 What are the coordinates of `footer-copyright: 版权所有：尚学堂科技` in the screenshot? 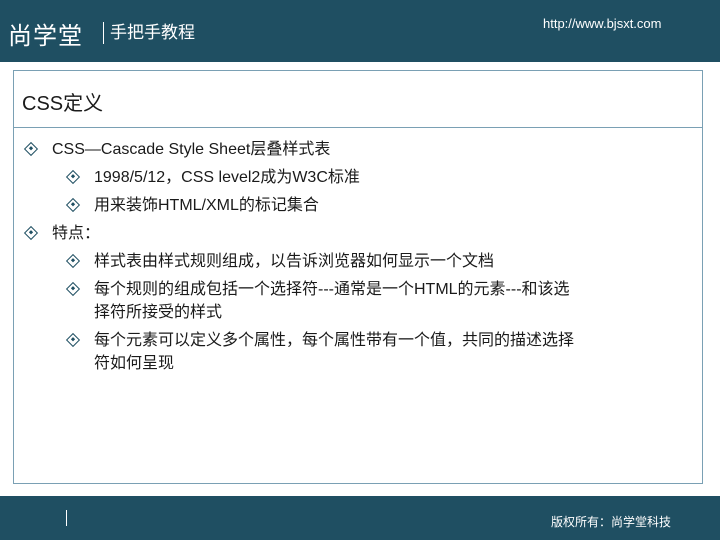 It's located at (611, 522).